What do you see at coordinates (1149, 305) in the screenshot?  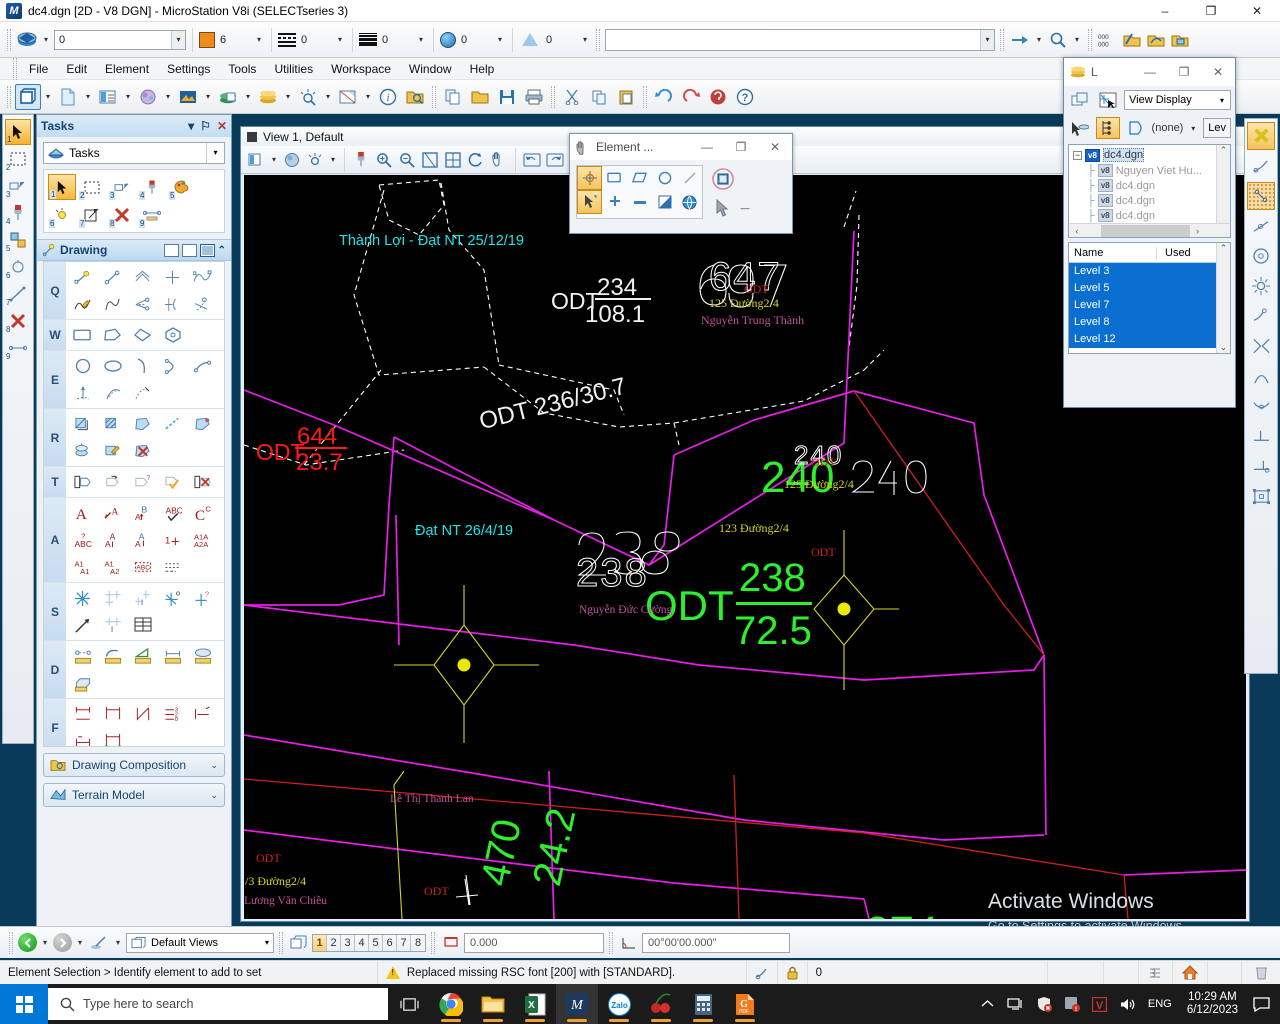 I see `level-list-item: Level 7` at bounding box center [1149, 305].